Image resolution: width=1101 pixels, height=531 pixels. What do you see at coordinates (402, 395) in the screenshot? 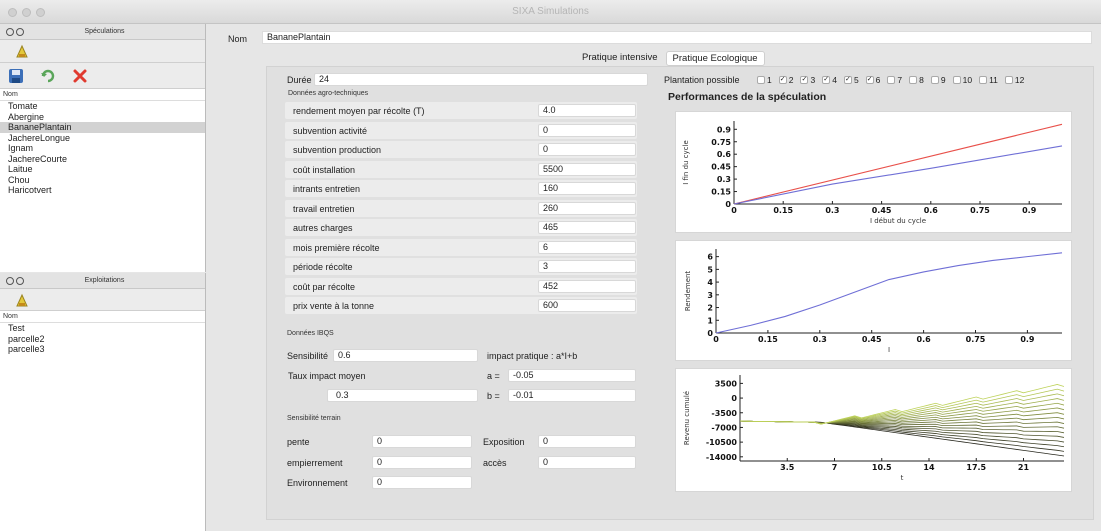
I see `taux-impact-field: 0.3` at bounding box center [402, 395].